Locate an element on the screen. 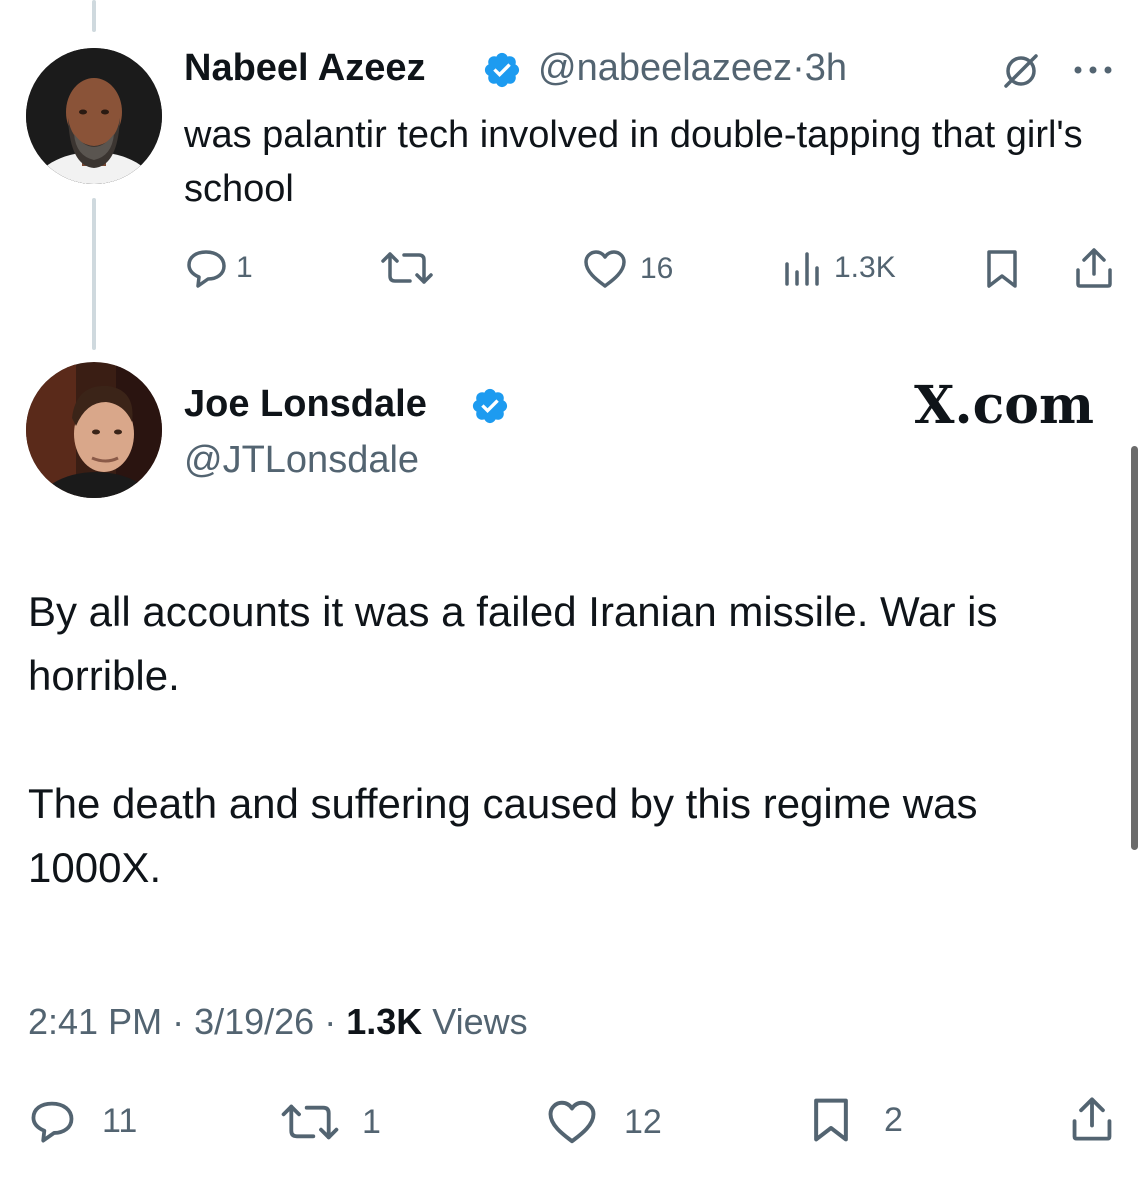 The image size is (1148, 1200). like-count: 12 is located at coordinates (643, 1122).